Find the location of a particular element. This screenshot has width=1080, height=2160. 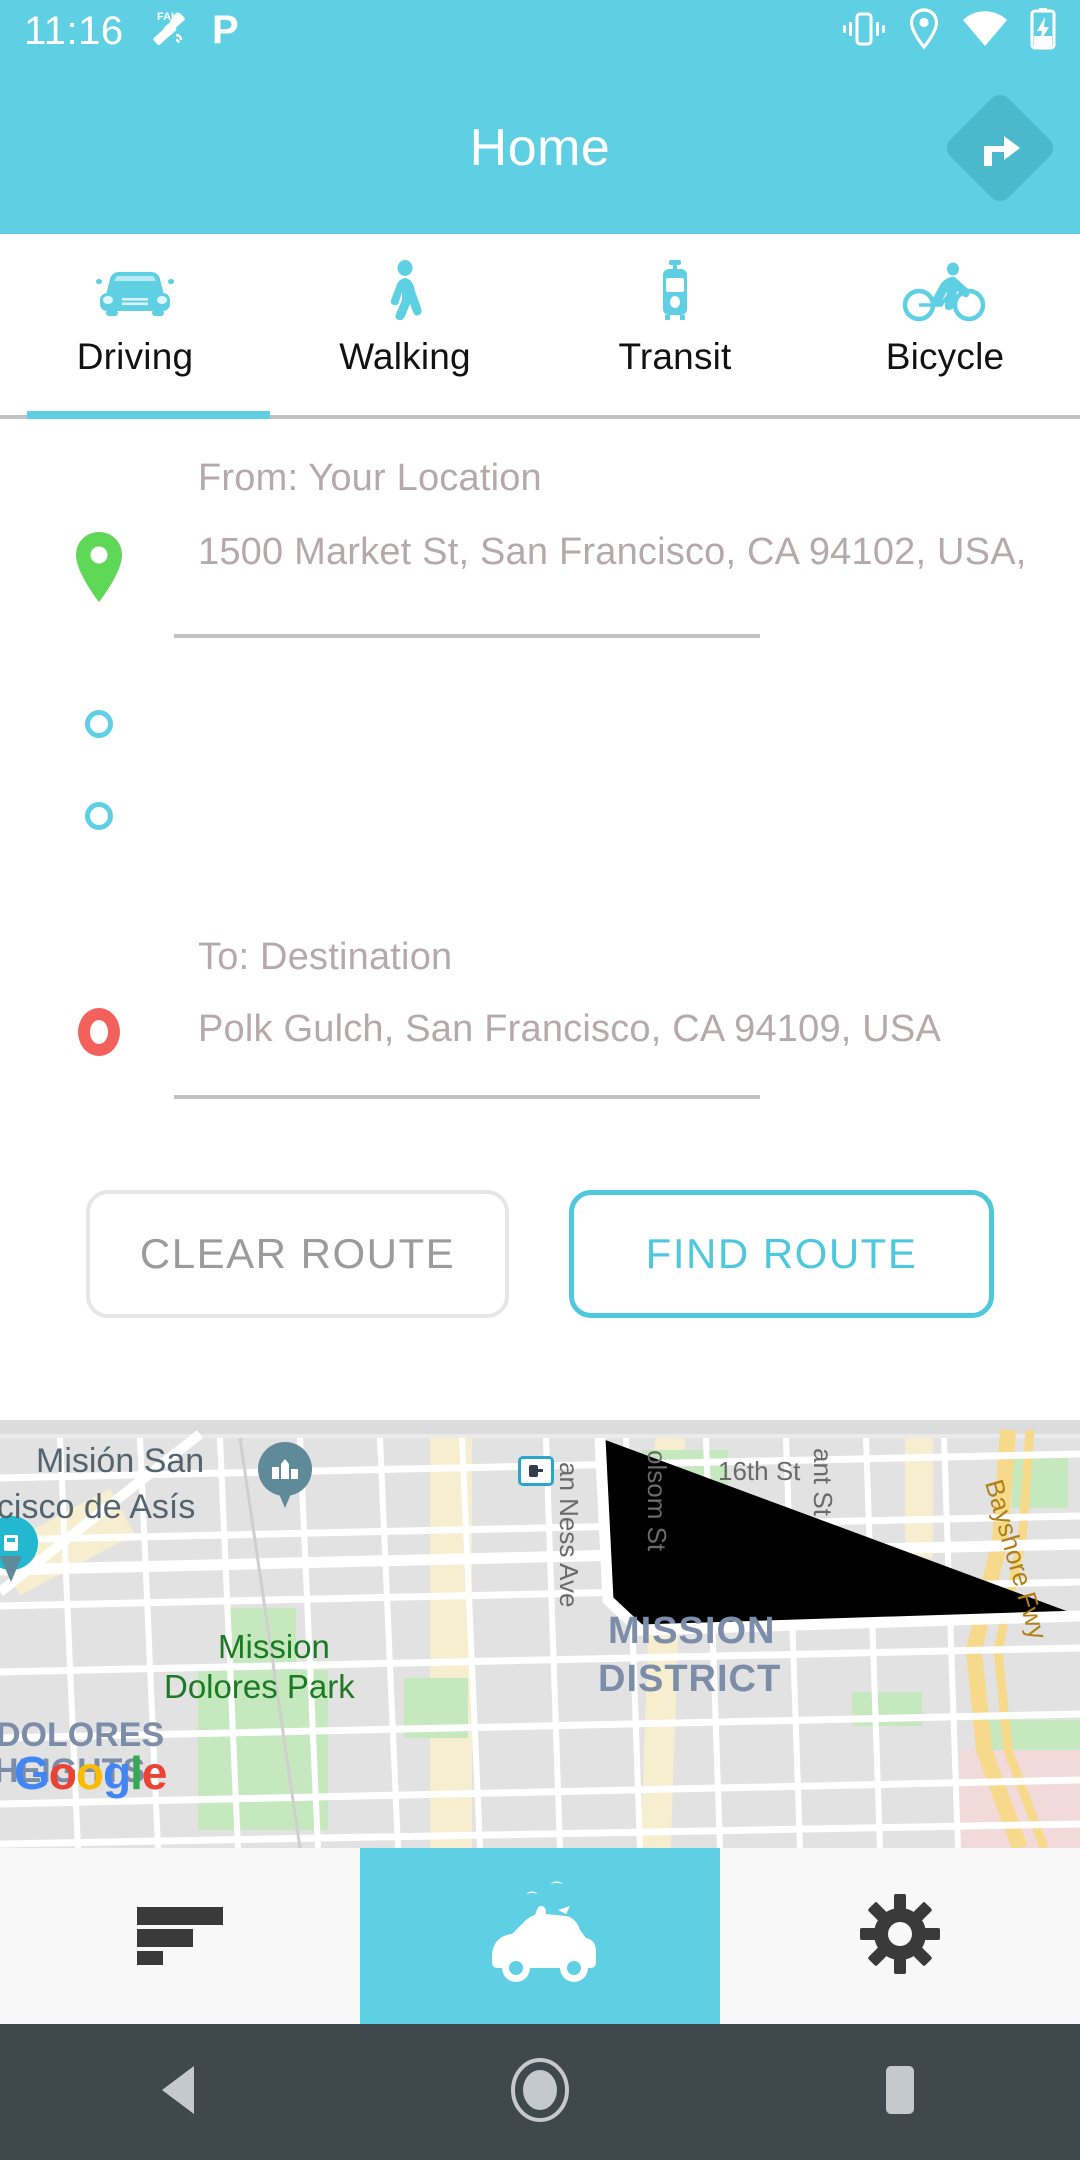

to-field-row: Polk Gulch, San Francisco, CA 94109, USA is located at coordinates (540, 1031).